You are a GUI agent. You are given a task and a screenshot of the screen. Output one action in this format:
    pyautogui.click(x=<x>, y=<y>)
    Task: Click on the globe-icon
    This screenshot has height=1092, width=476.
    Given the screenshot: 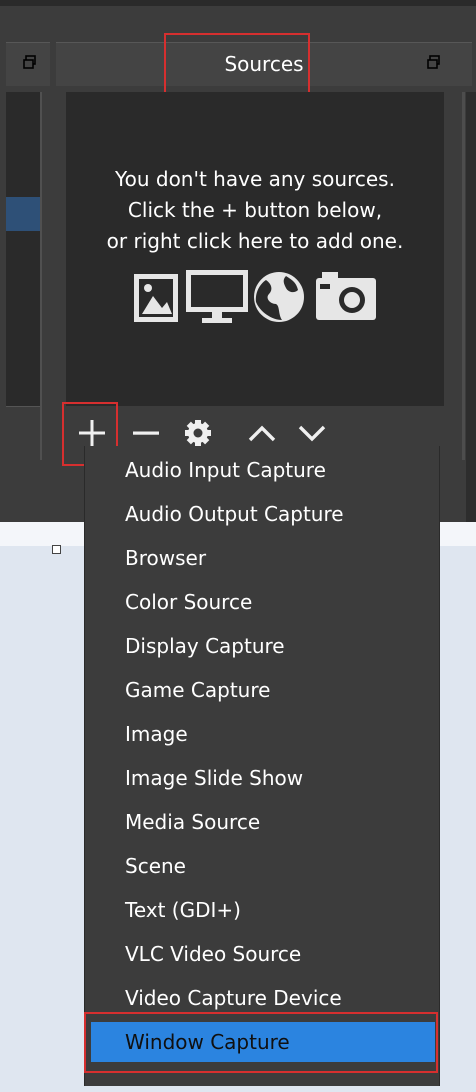 What is the action you would take?
    pyautogui.click(x=279, y=297)
    